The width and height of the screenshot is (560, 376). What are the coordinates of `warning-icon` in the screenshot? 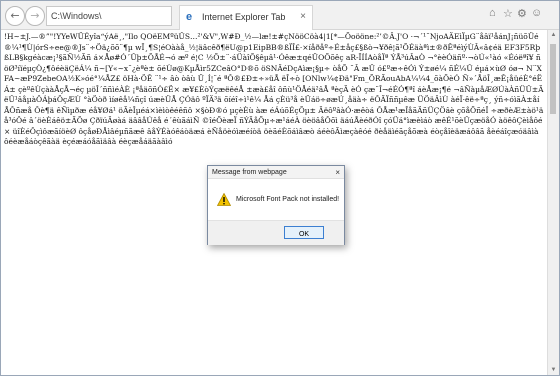 It's located at (224, 199).